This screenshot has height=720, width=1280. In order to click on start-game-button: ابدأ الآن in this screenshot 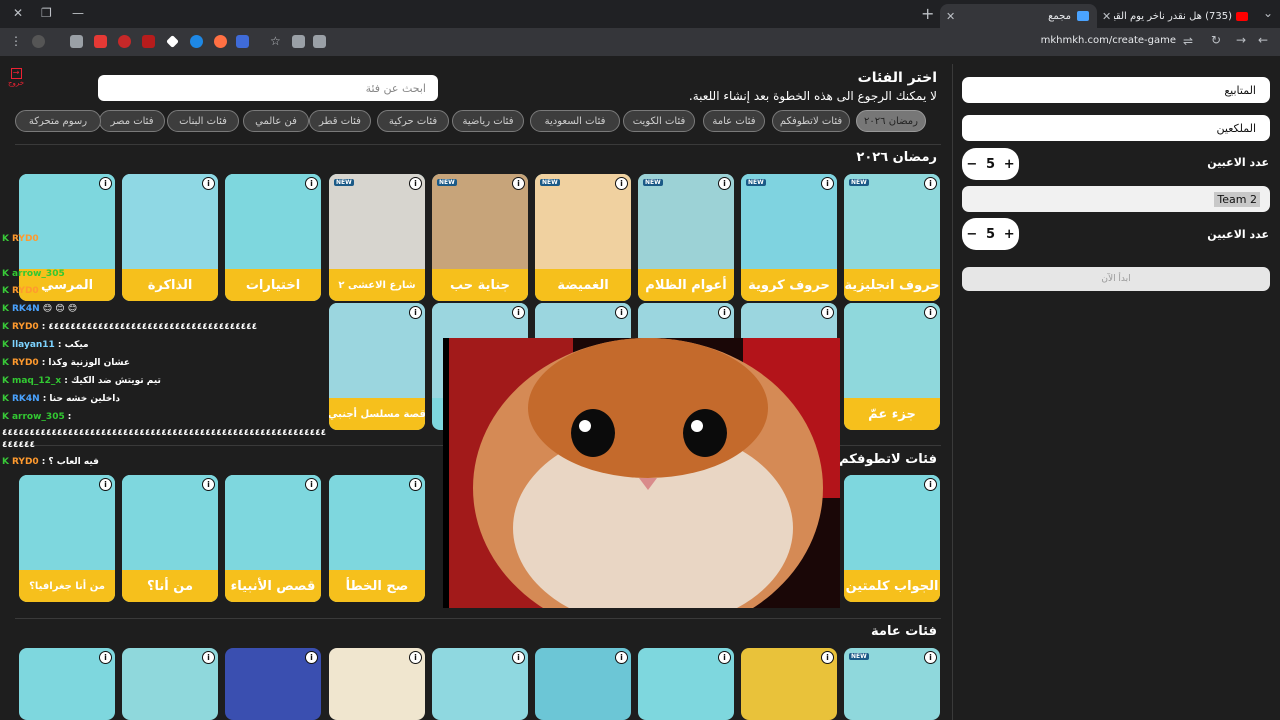, I will do `click(1116, 279)`.